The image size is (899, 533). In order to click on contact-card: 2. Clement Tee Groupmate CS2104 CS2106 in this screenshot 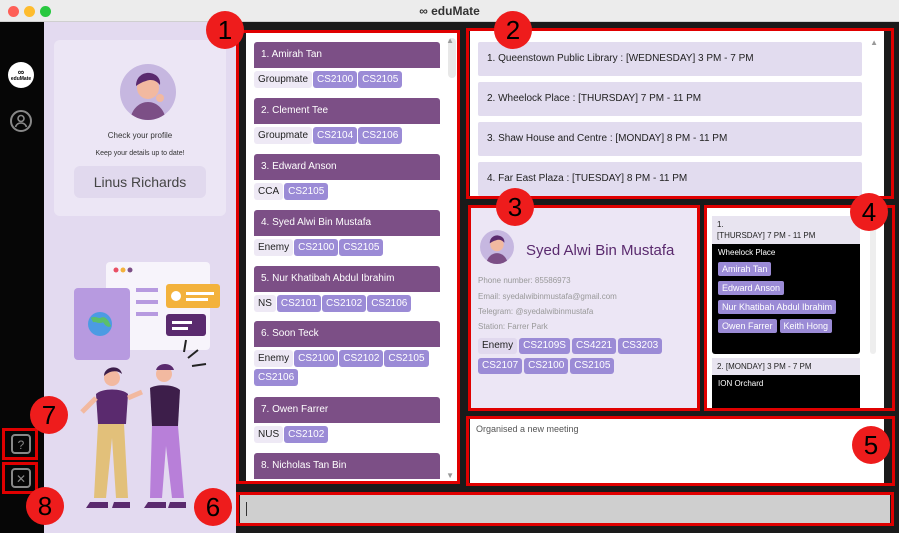, I will do `click(347, 122)`.